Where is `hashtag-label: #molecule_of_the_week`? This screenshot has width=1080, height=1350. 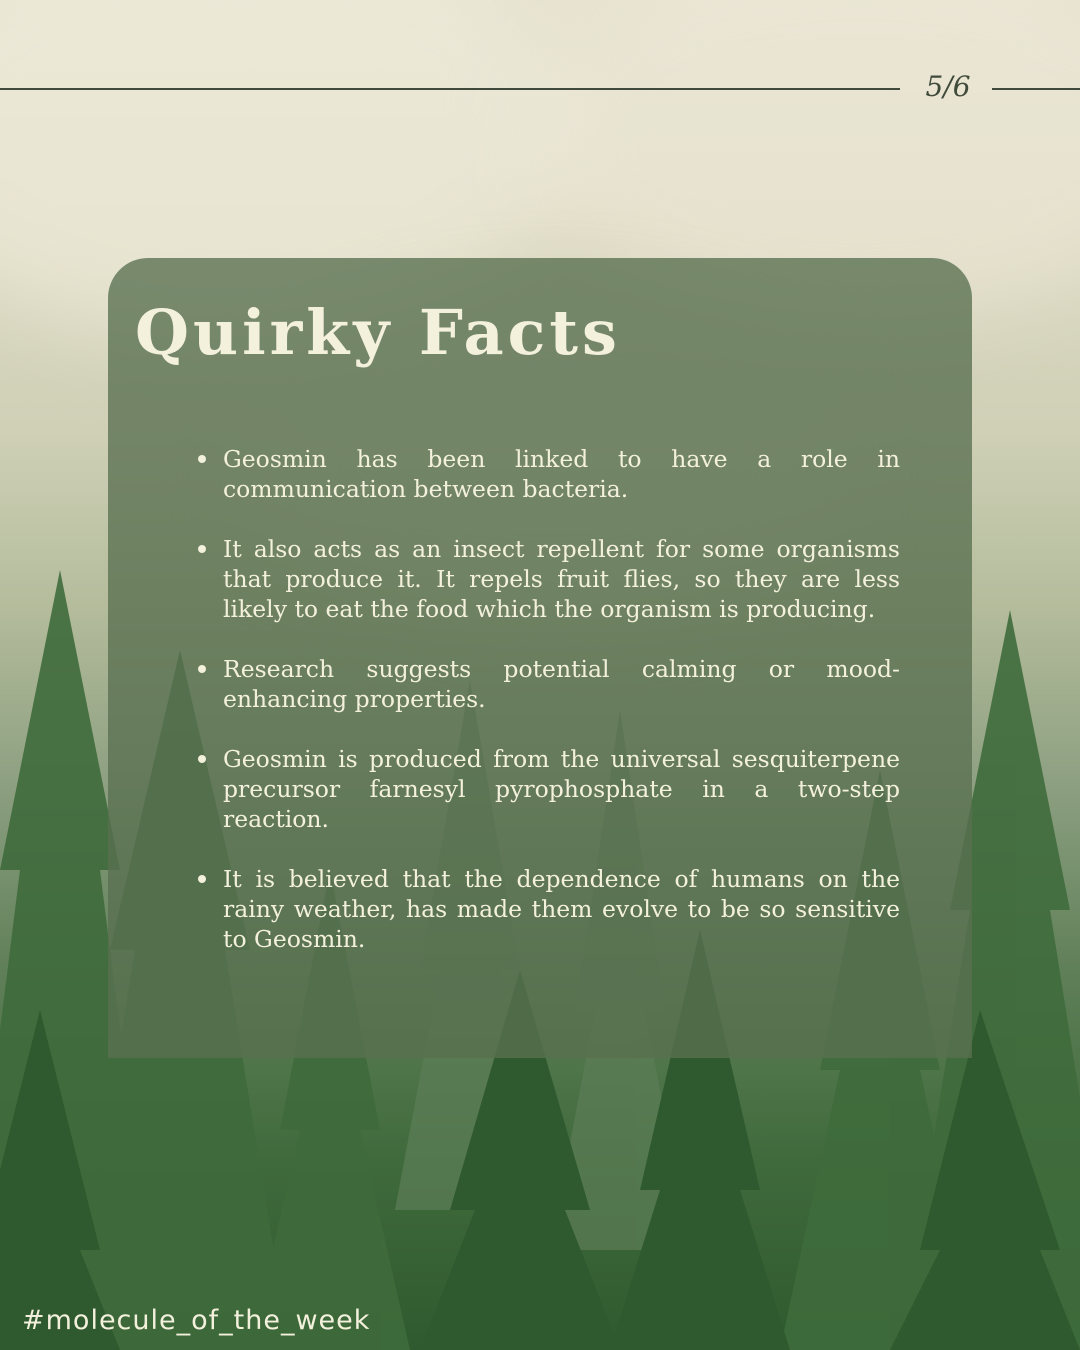 hashtag-label: #molecule_of_the_week is located at coordinates (196, 1320).